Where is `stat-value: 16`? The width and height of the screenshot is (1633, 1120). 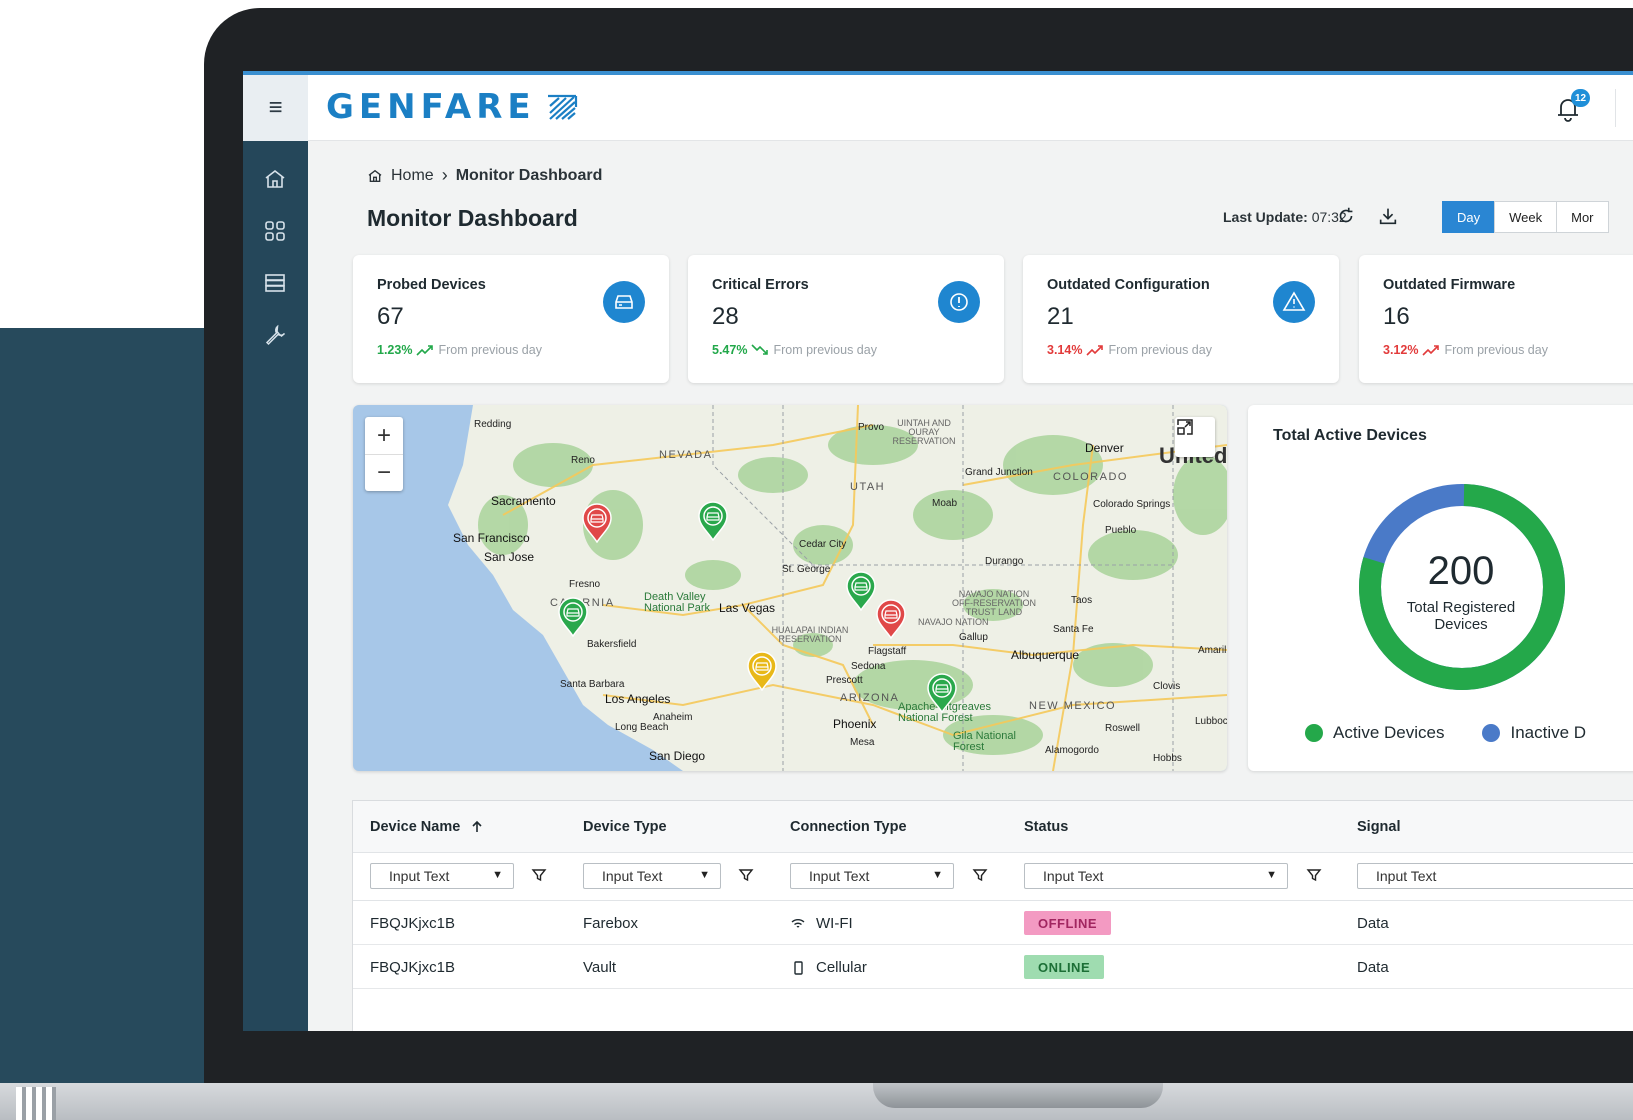
stat-value: 16 is located at coordinates (1396, 316).